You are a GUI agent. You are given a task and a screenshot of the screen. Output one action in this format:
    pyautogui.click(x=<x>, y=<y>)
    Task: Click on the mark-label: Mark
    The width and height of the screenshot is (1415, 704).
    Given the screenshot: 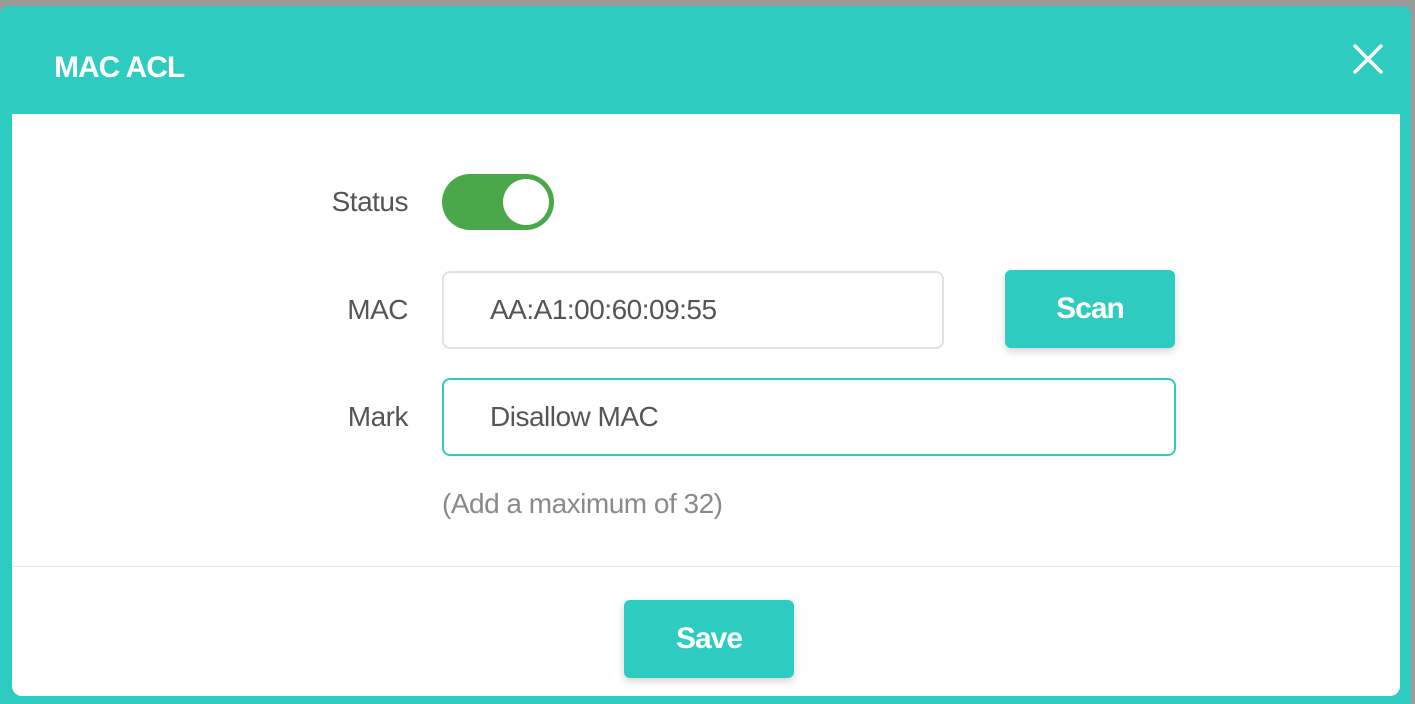 What is the action you would take?
    pyautogui.click(x=378, y=416)
    